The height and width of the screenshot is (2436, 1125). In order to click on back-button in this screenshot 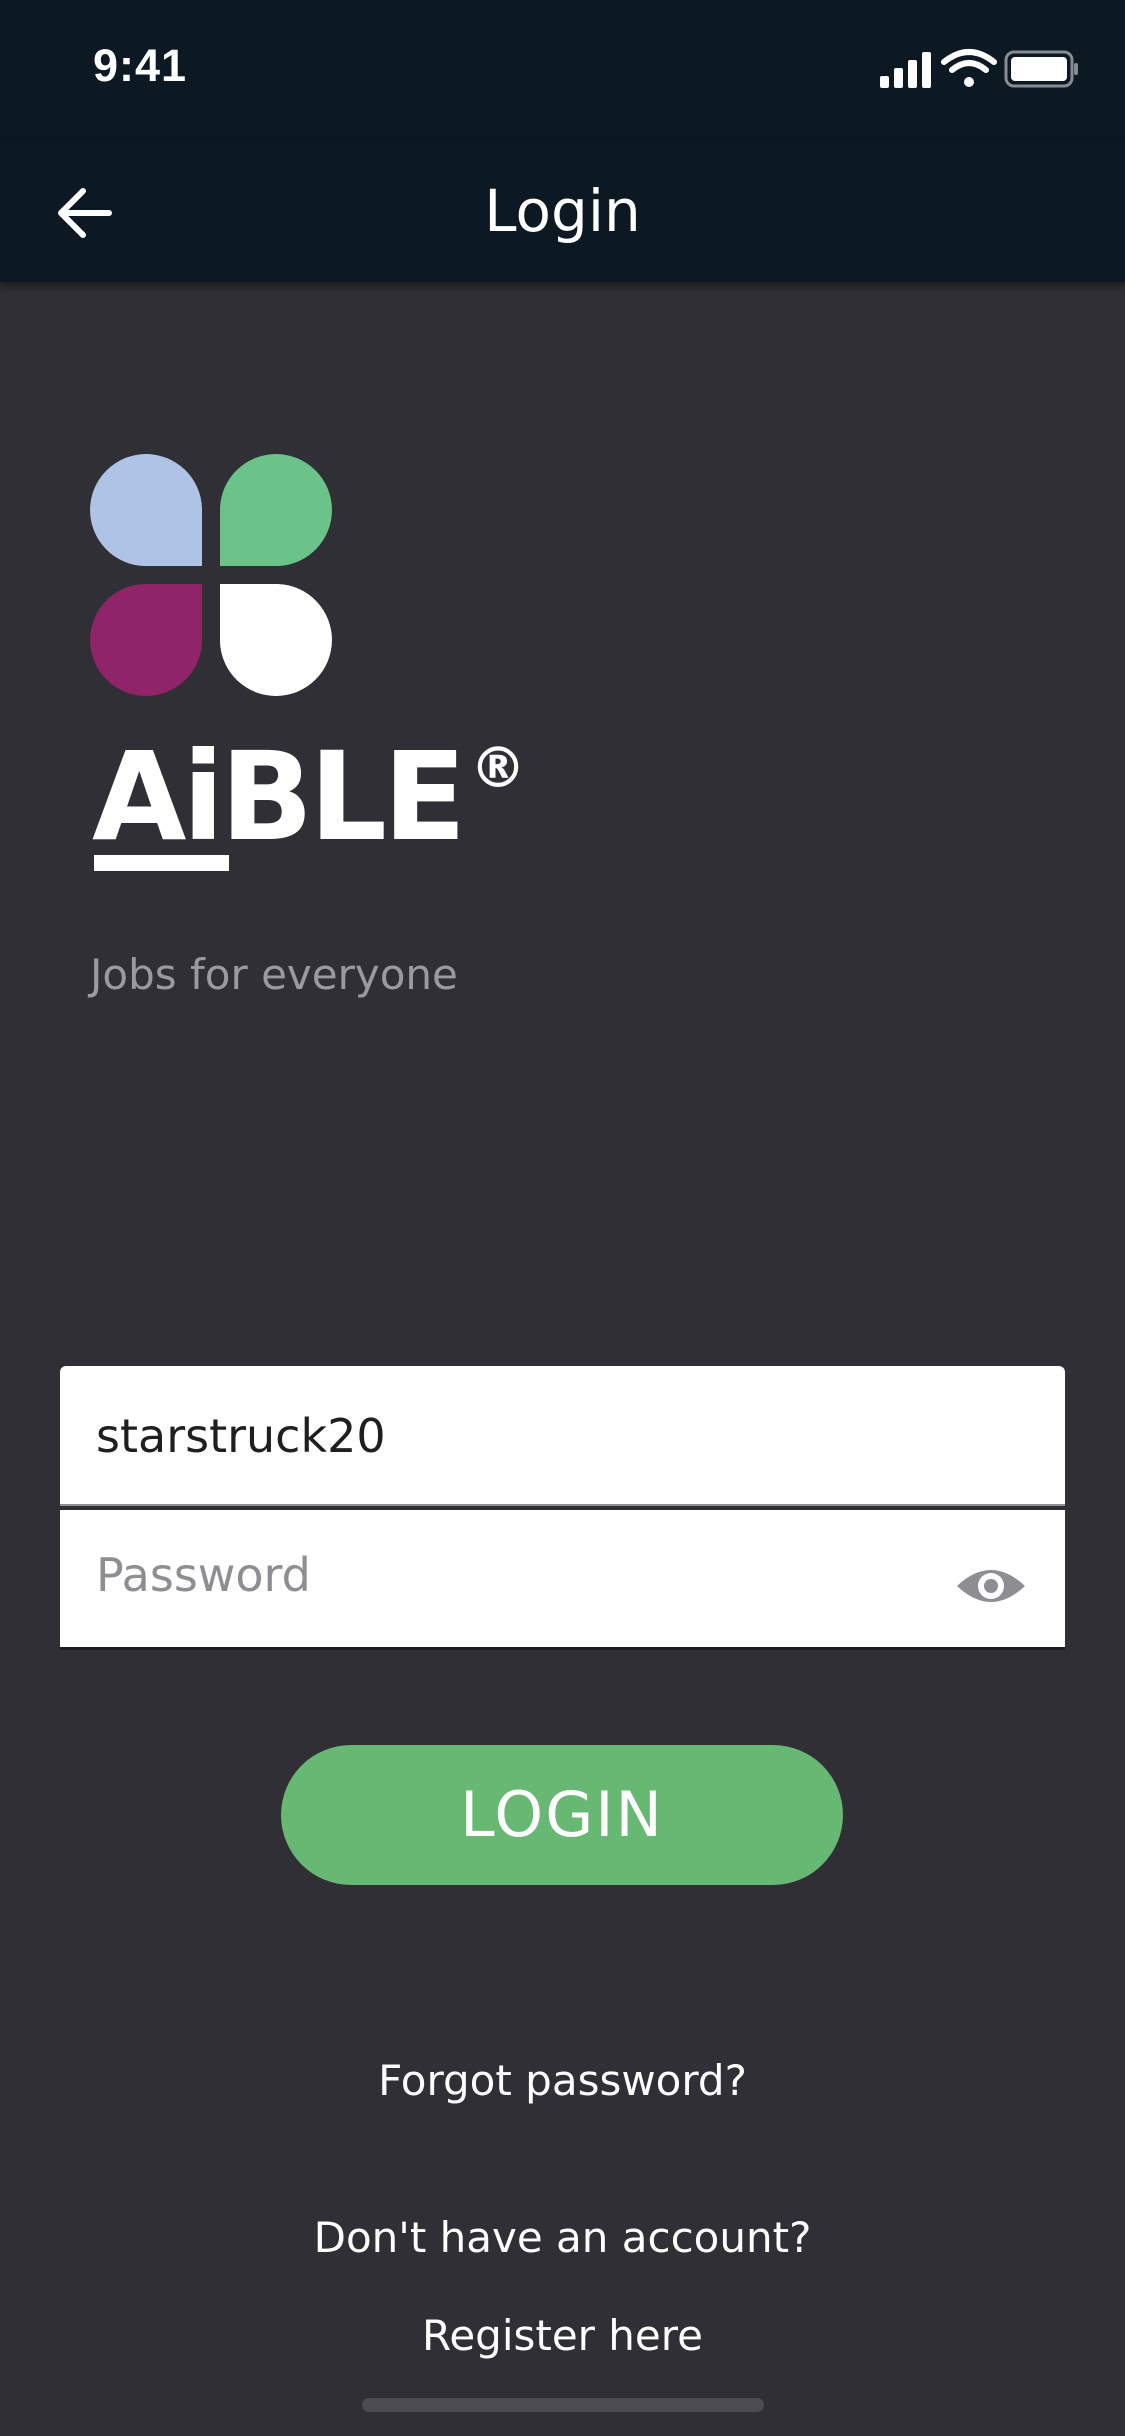, I will do `click(85, 212)`.